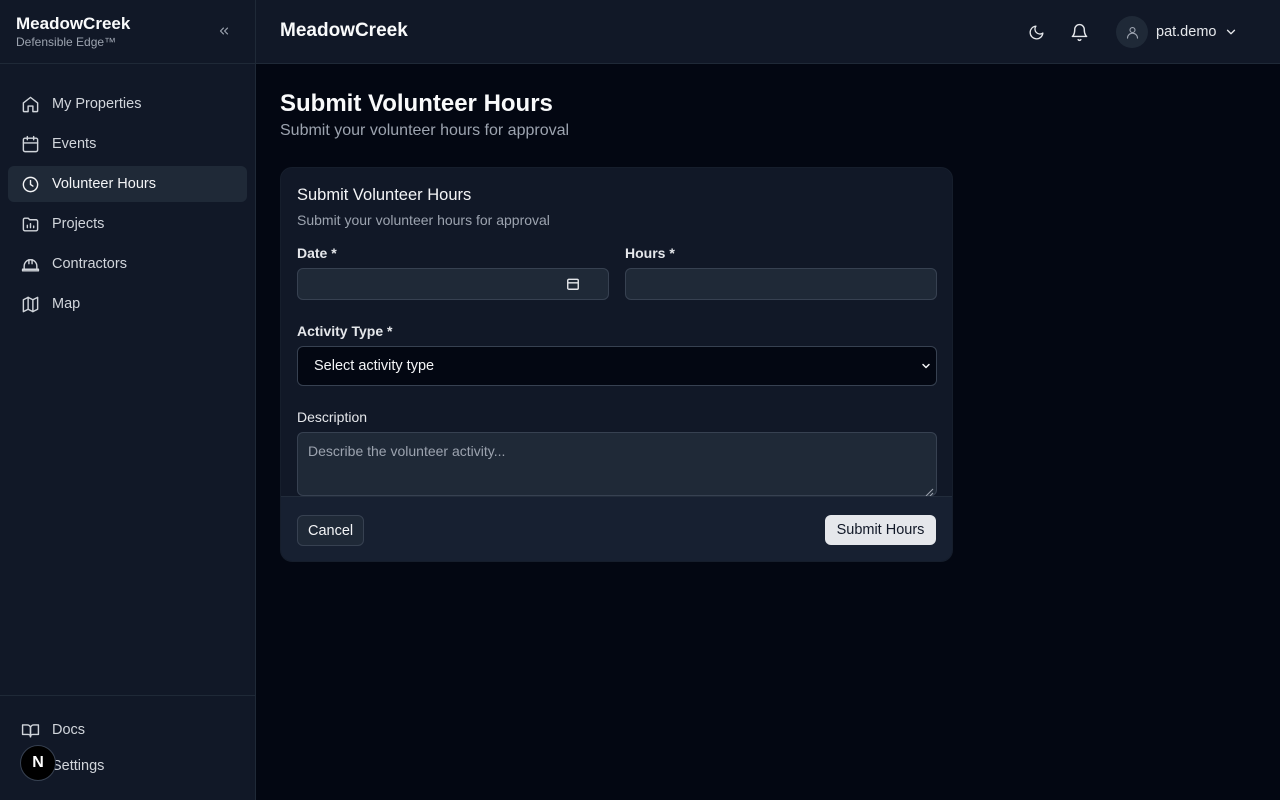  Describe the element at coordinates (332, 417) in the screenshot. I see `description-label: Description` at that location.